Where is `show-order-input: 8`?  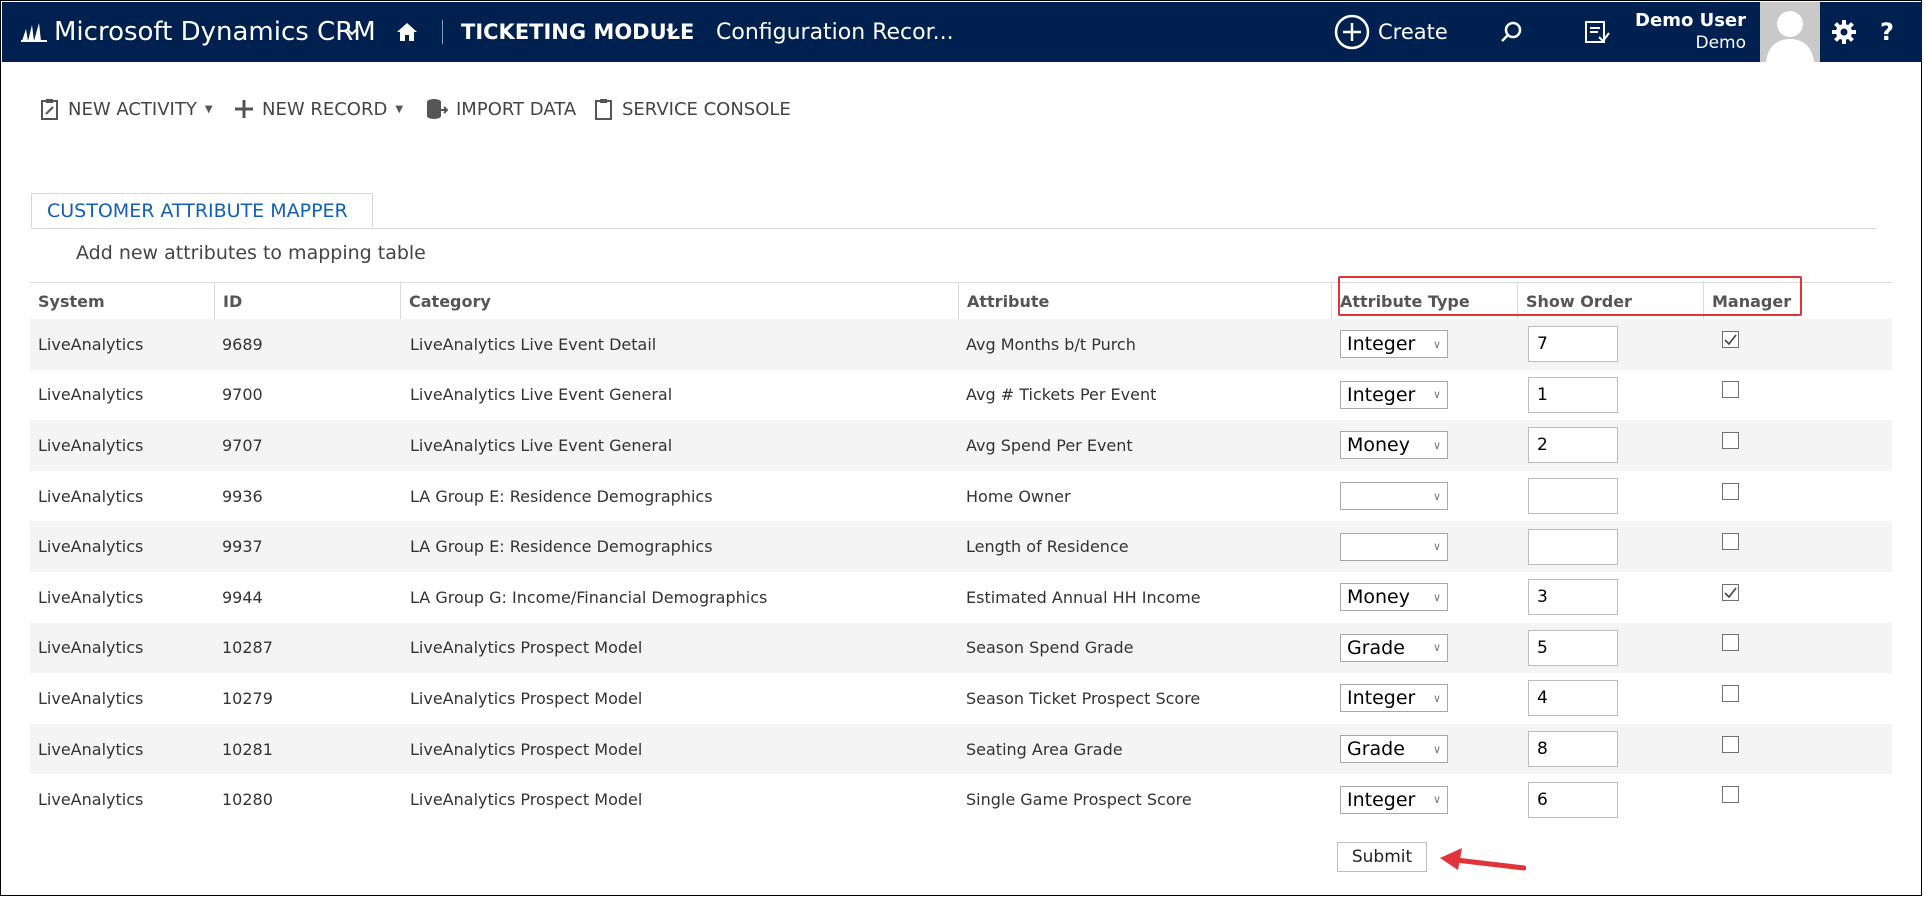 show-order-input: 8 is located at coordinates (1573, 749).